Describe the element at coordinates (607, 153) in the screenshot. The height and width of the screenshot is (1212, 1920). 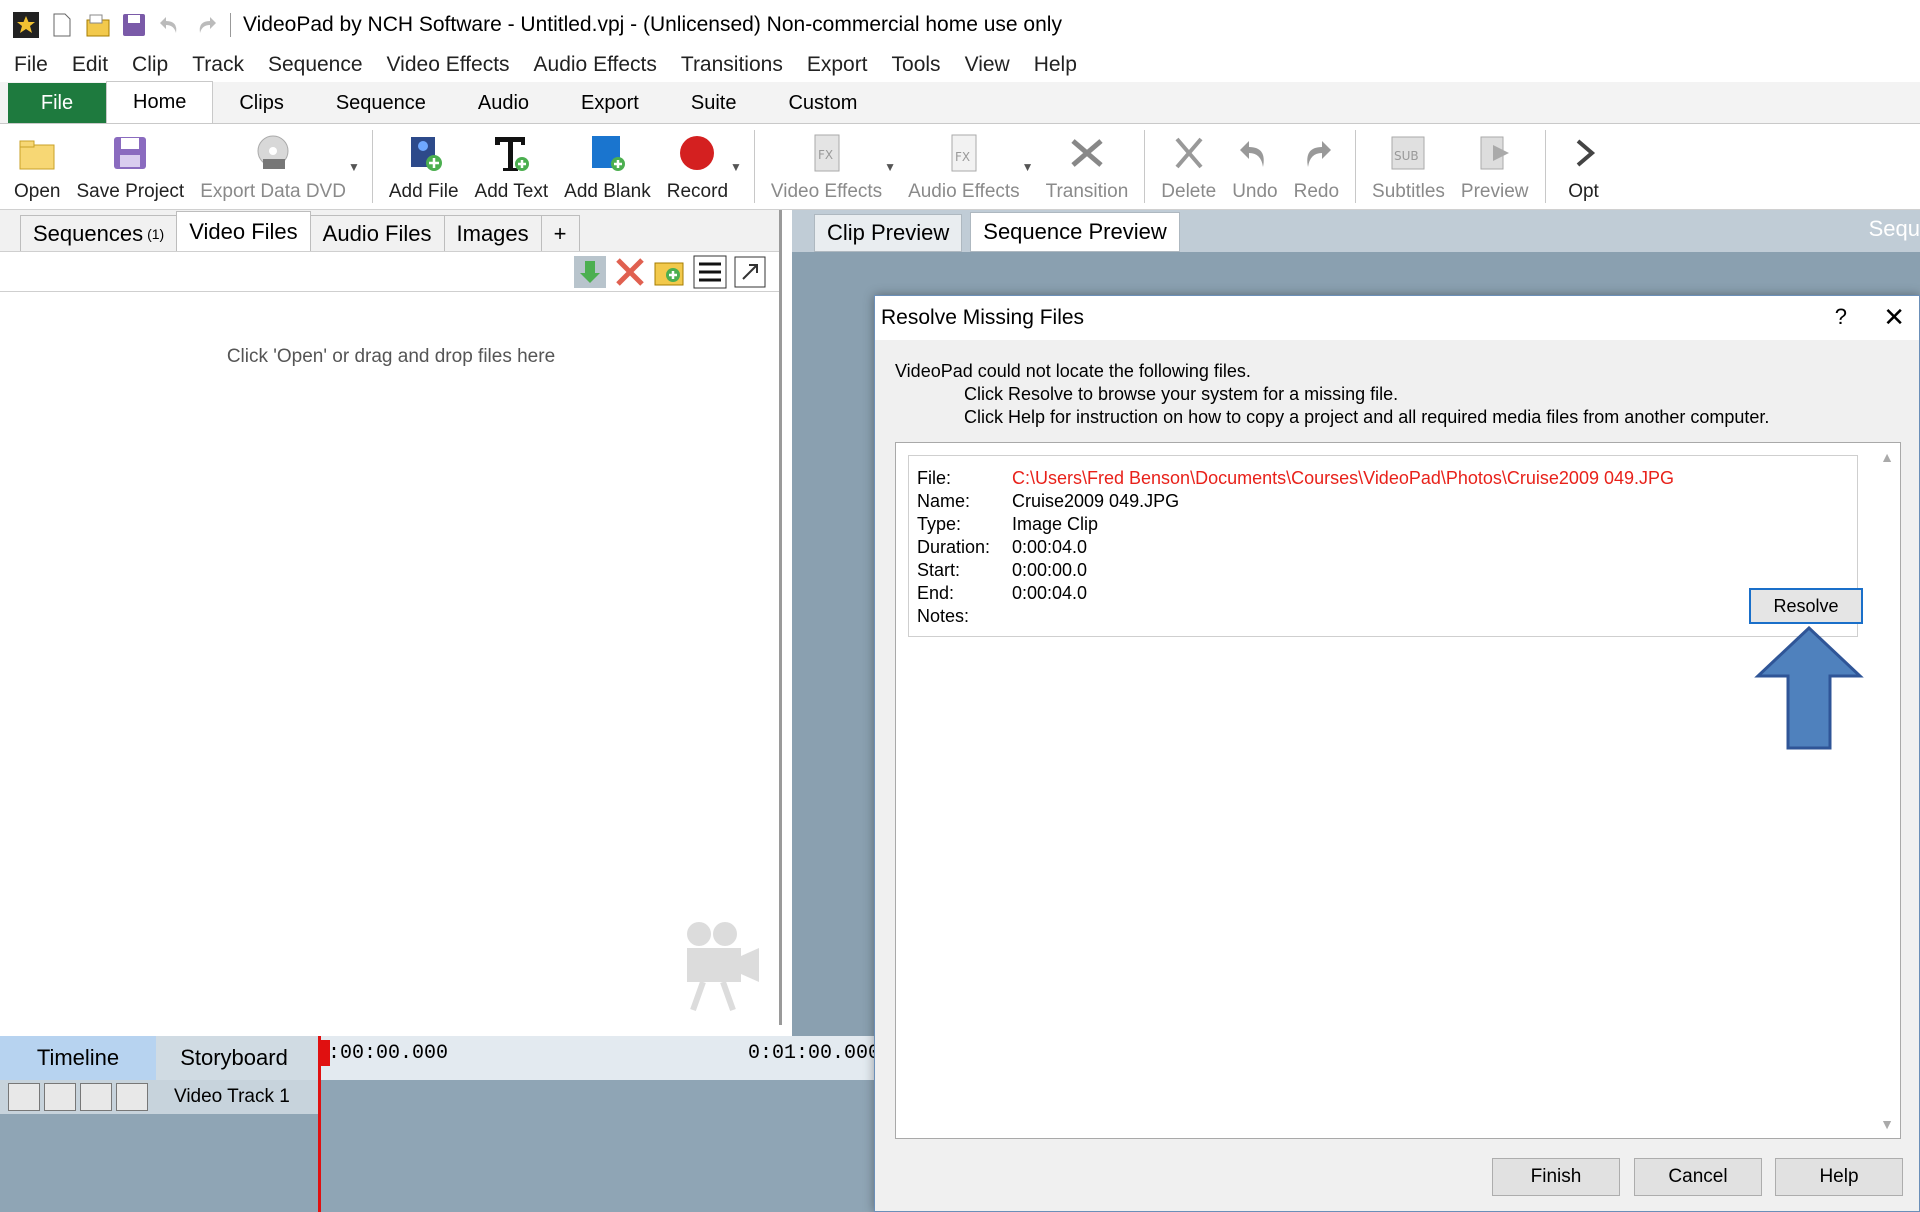
I see `blank-clip-icon` at that location.